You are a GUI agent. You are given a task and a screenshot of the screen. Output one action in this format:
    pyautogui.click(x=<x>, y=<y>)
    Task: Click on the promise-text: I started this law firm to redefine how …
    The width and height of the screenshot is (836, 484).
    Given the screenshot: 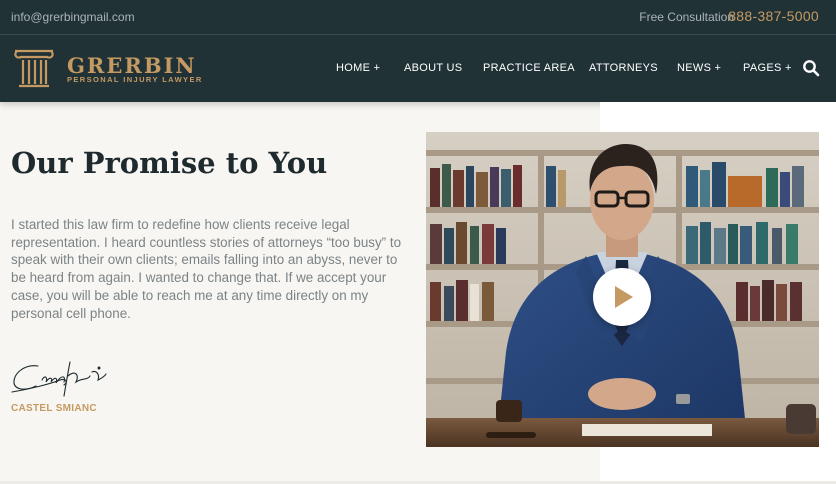 What is the action you would take?
    pyautogui.click(x=206, y=269)
    